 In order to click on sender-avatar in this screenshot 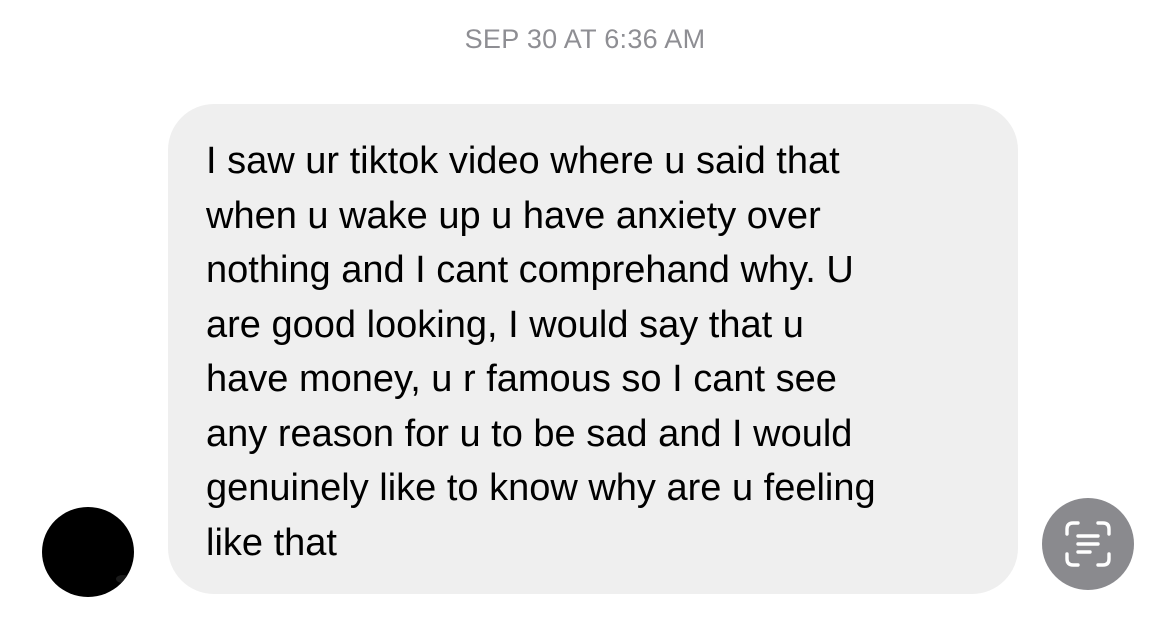, I will do `click(88, 552)`.